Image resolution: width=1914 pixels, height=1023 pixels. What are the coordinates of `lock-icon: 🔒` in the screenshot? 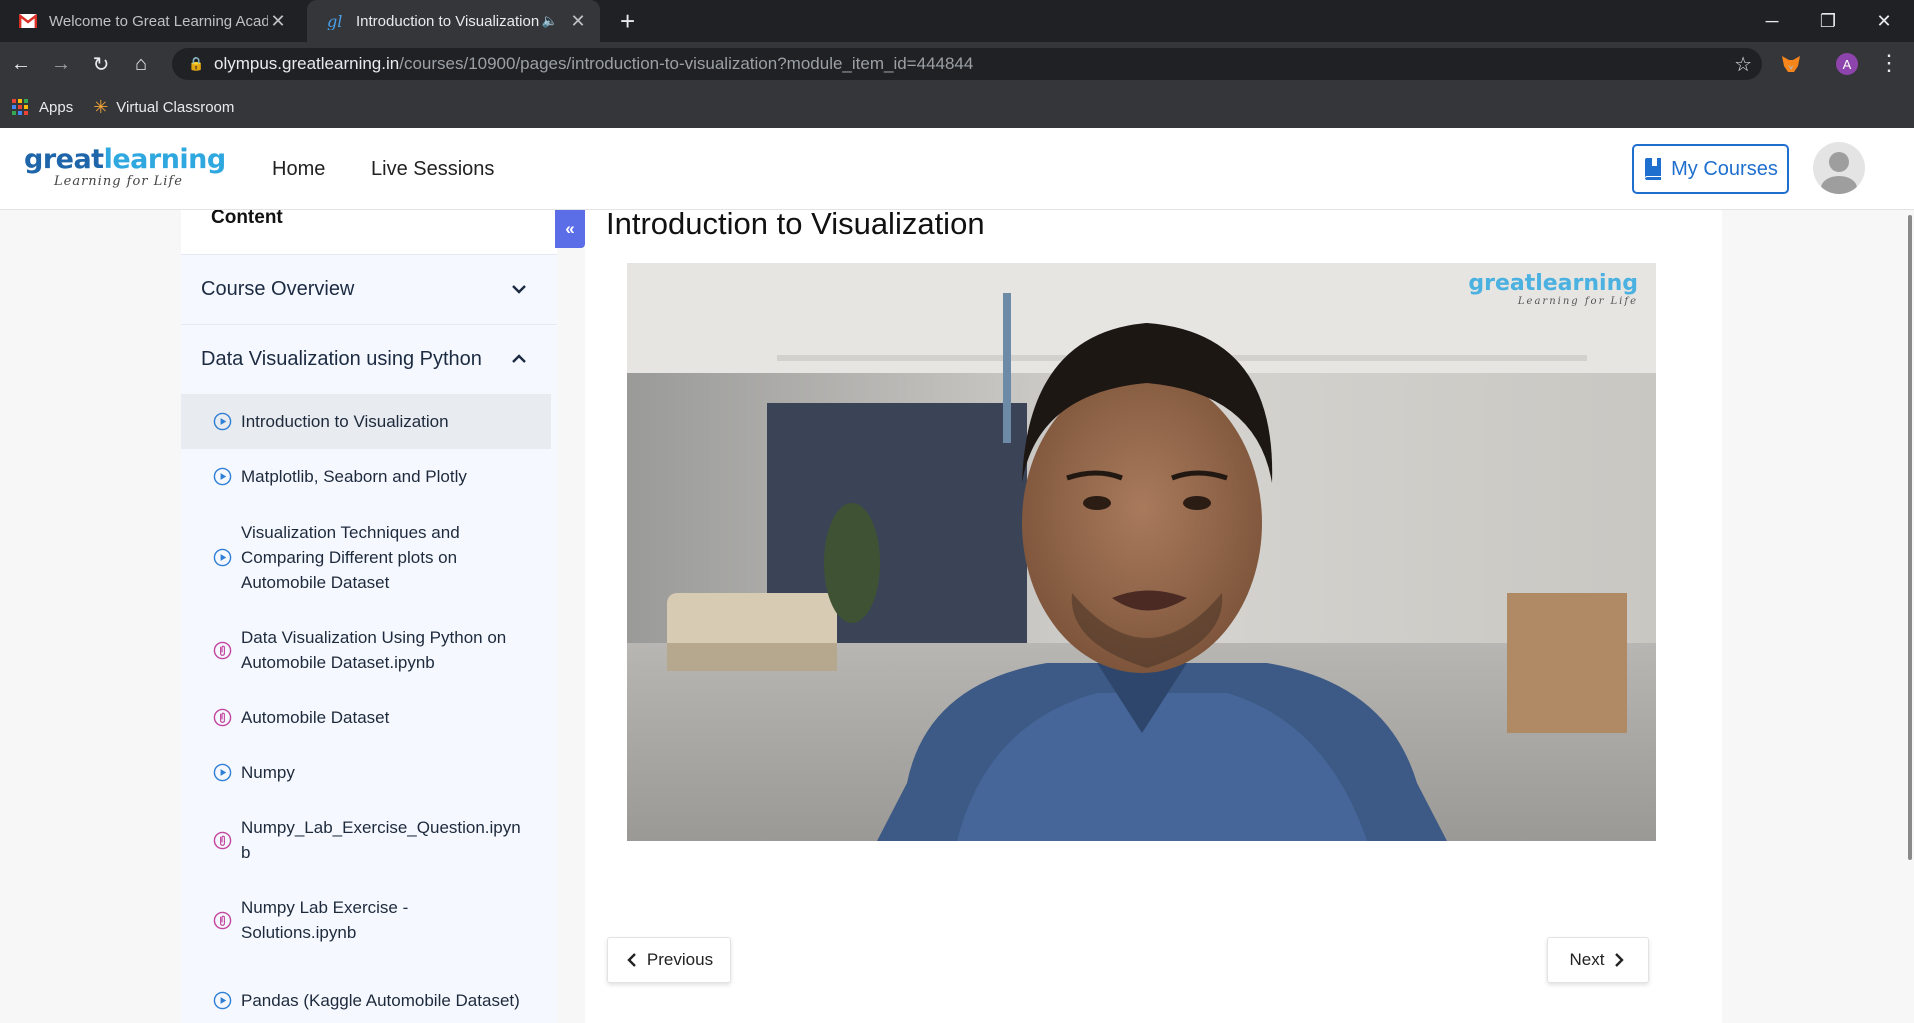 It's located at (196, 63).